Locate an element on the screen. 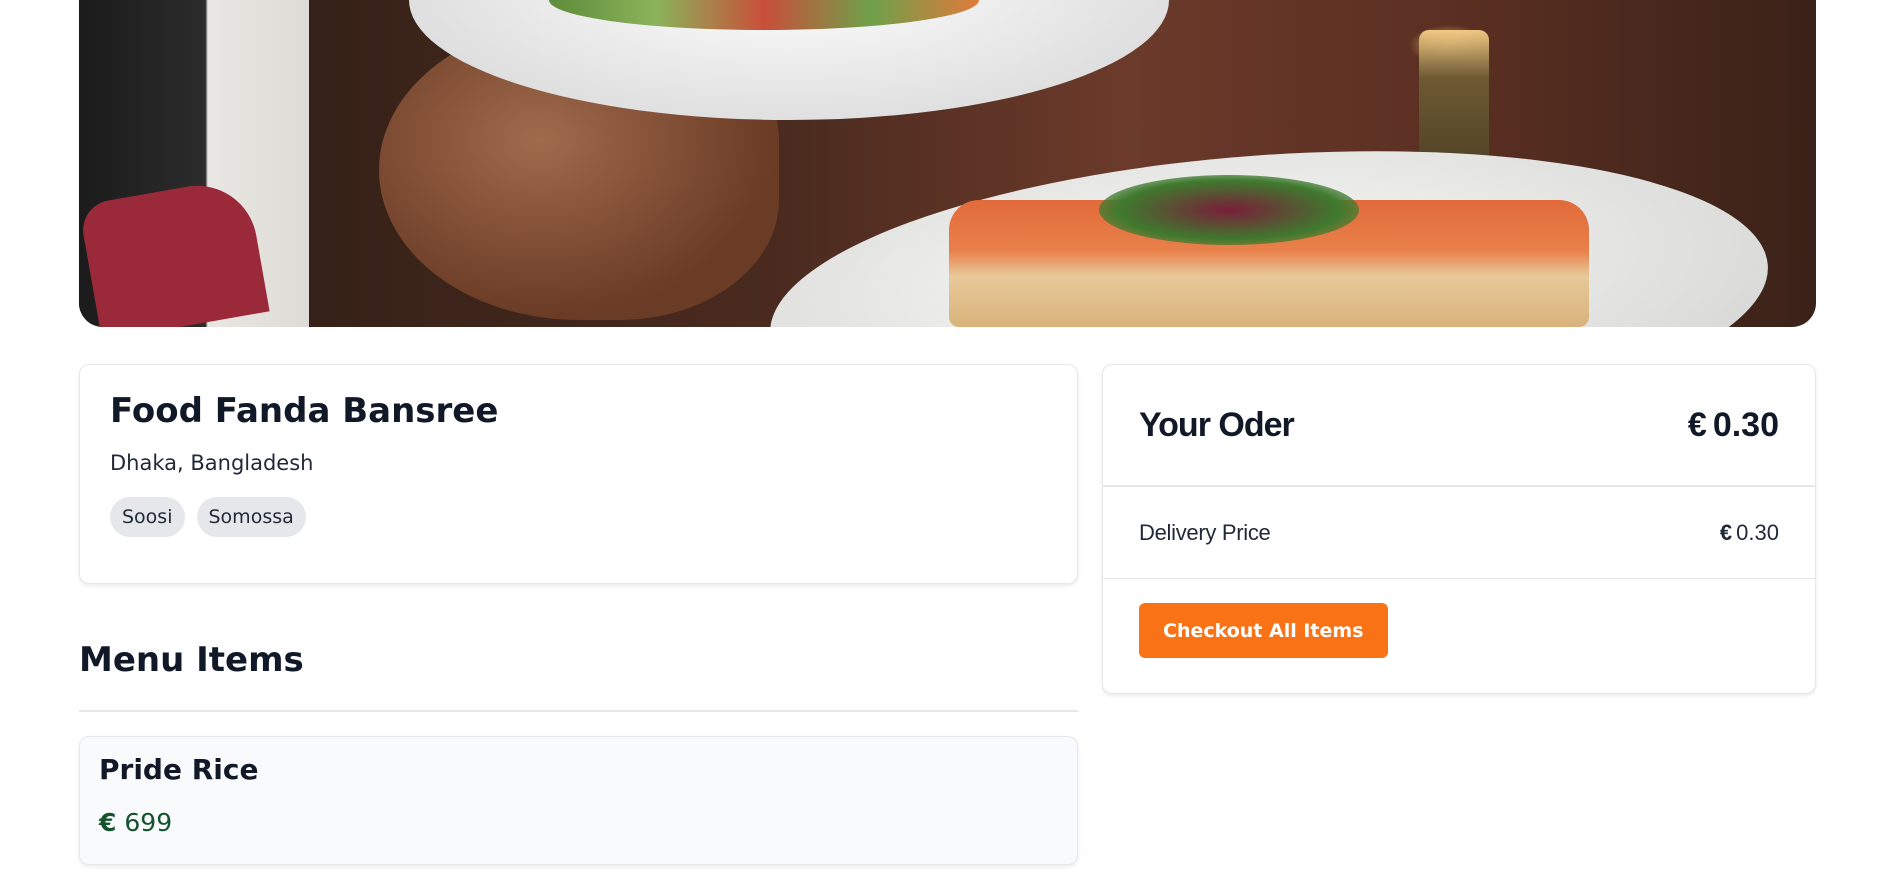 The image size is (1895, 882). order-total-value: 0.30 is located at coordinates (1745, 424).